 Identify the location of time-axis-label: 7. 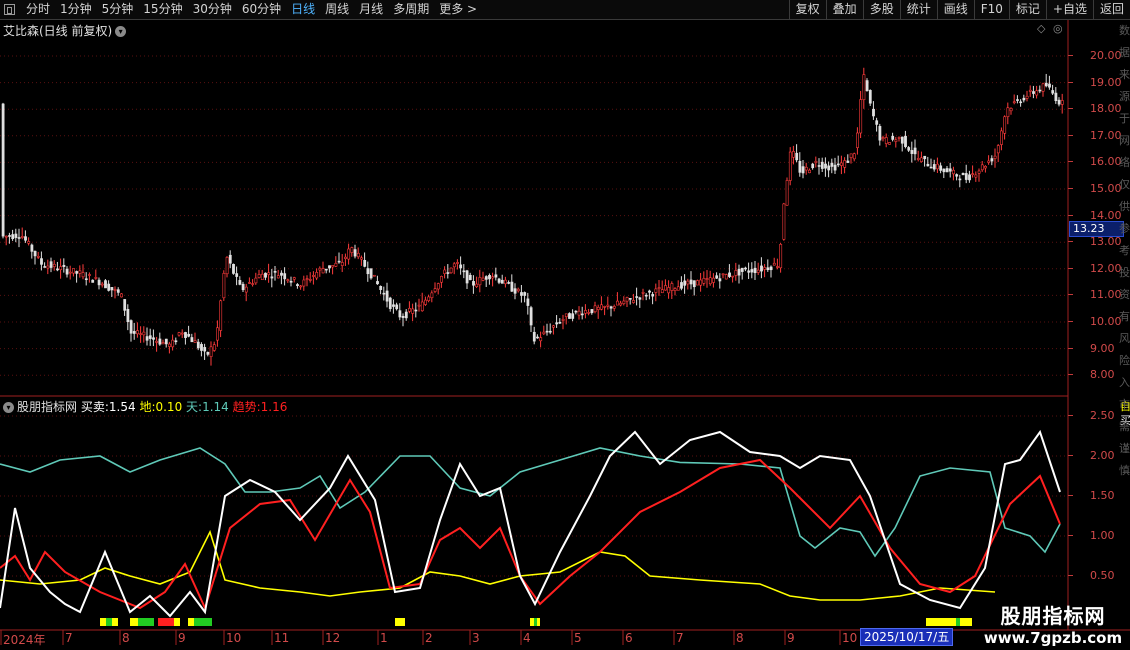
(69, 638).